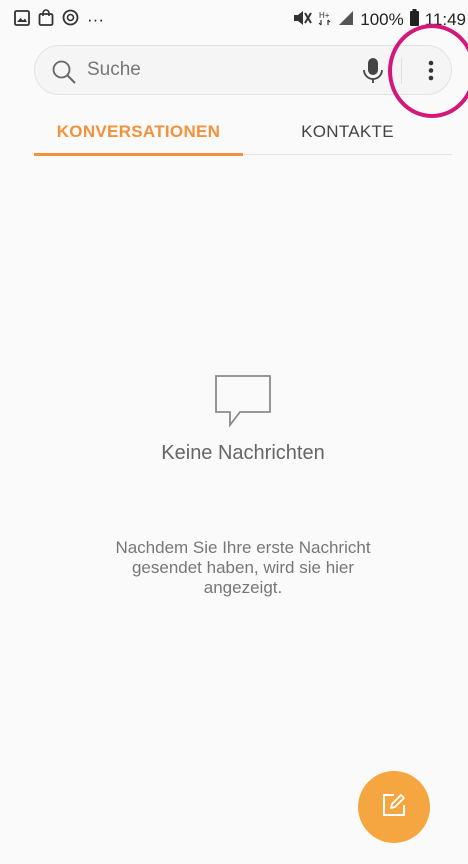 Image resolution: width=468 pixels, height=864 pixels. I want to click on tab-divider, so click(347, 154).